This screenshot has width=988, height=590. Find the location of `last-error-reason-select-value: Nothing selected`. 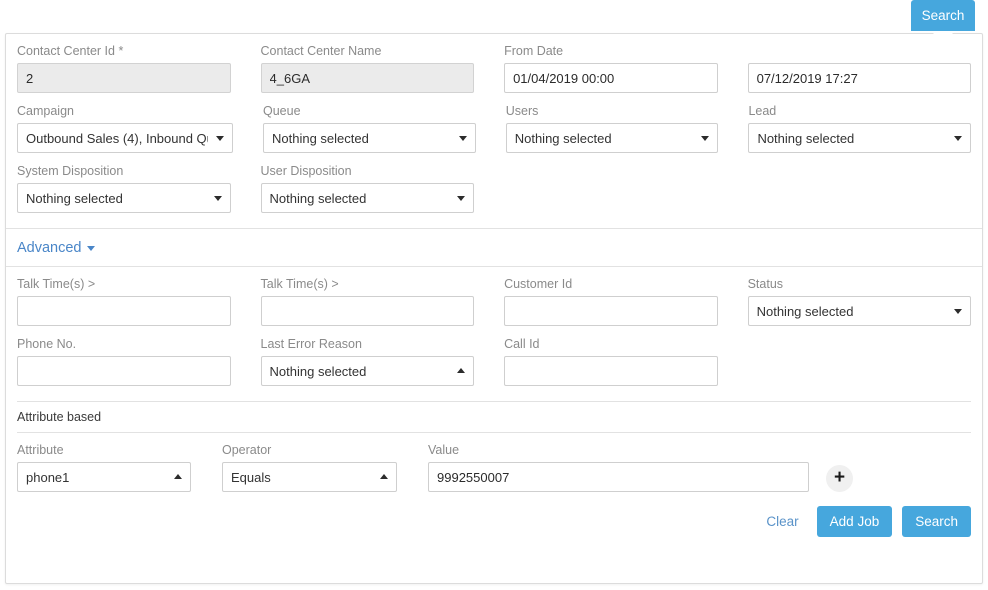

last-error-reason-select-value: Nothing selected is located at coordinates (318, 371).